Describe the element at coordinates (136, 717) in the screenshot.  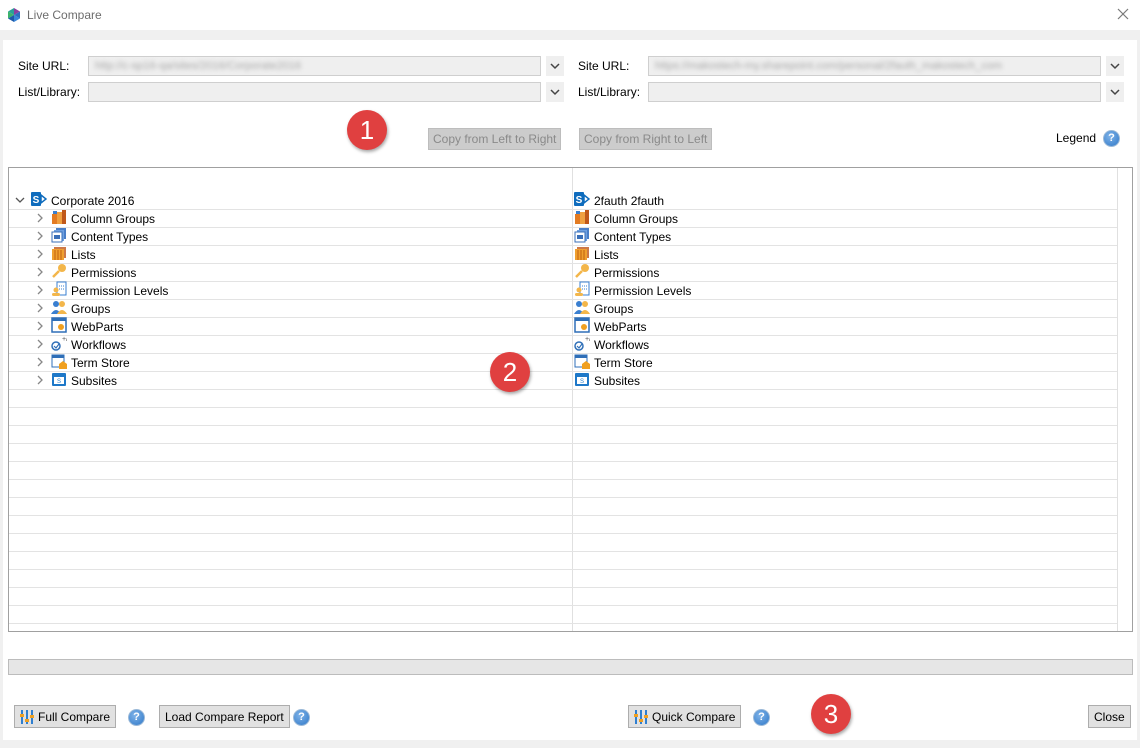
I see `full-compare-help-icon: ?` at that location.